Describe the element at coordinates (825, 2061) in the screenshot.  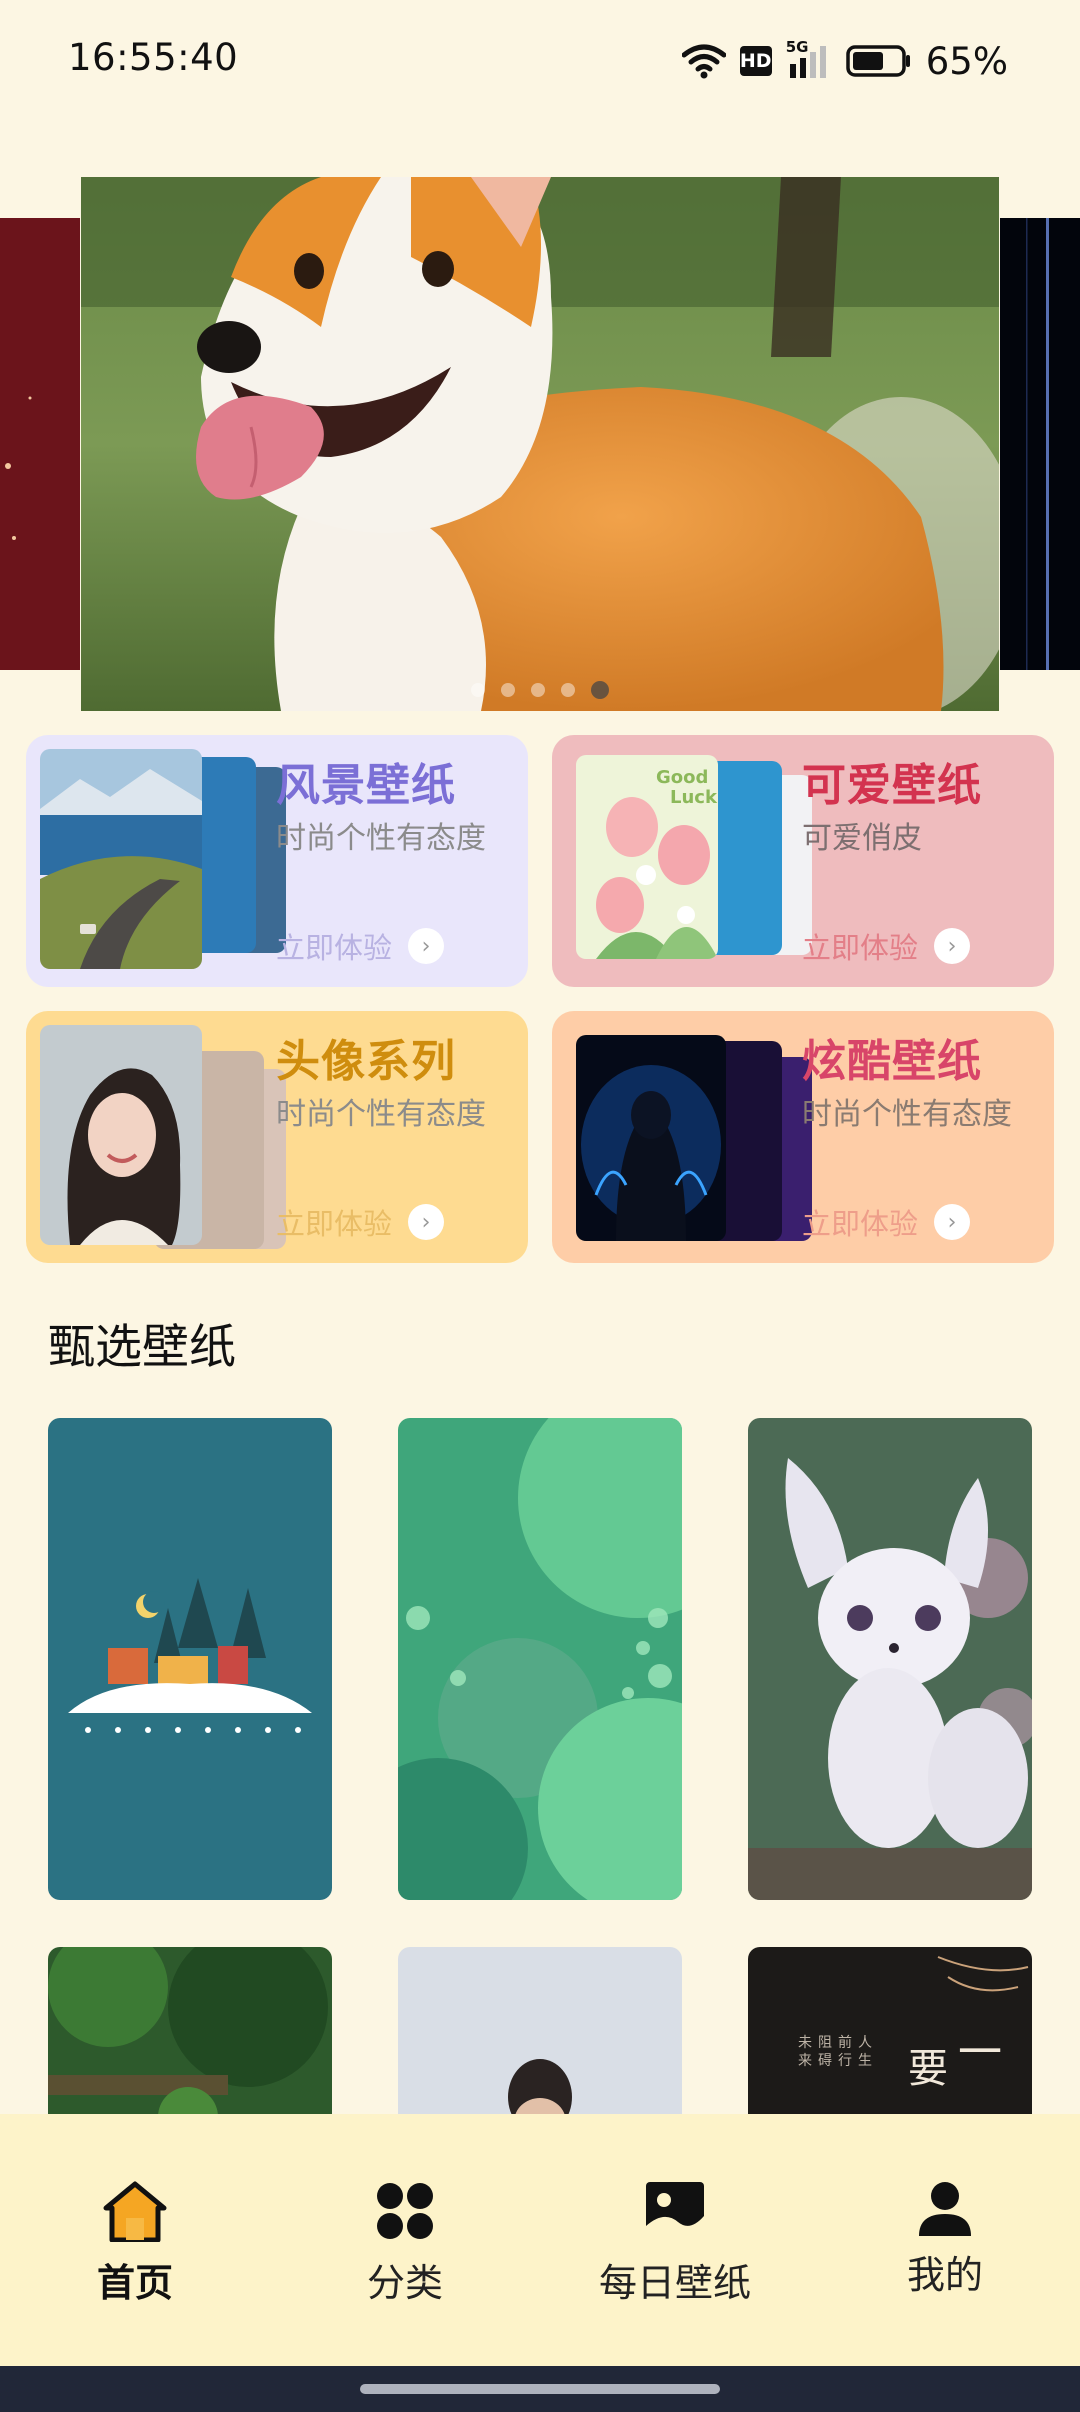
I see `svg-text: 碍` at that location.